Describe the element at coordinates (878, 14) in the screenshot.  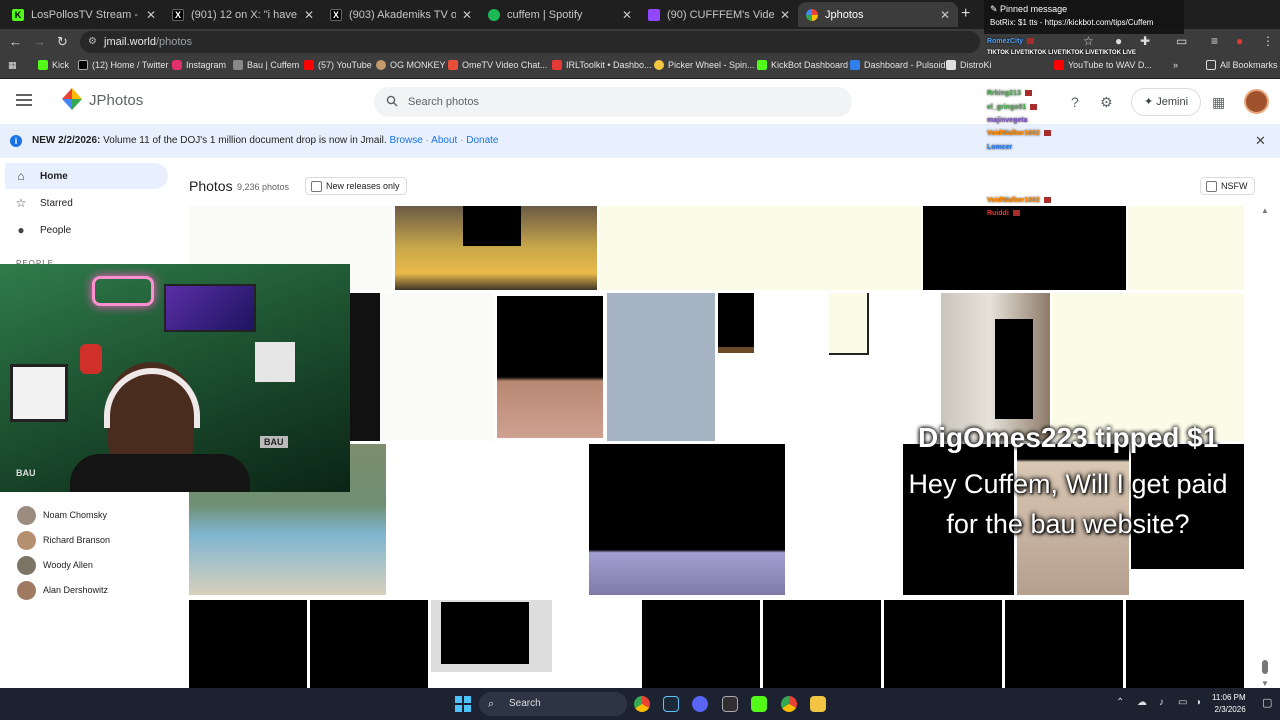
I see `browser-tab-active: Jphotos ✕` at that location.